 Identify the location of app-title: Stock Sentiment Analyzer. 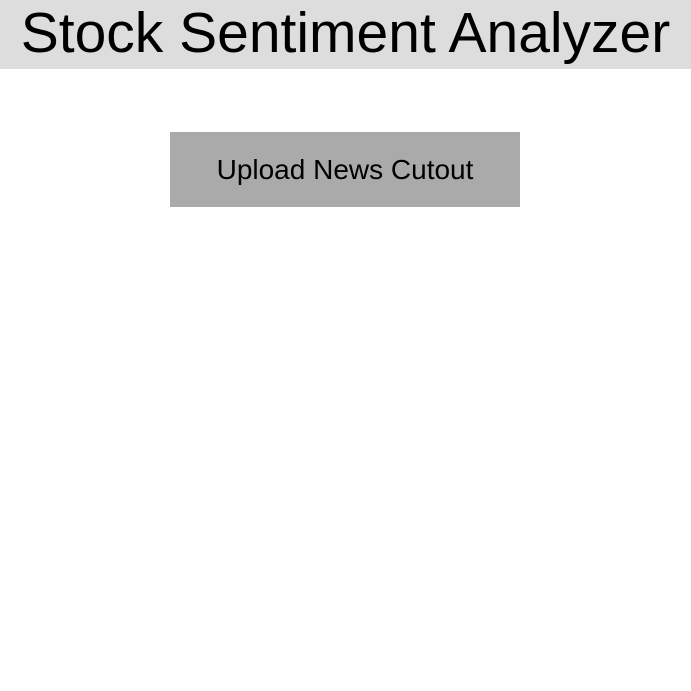
(345, 33).